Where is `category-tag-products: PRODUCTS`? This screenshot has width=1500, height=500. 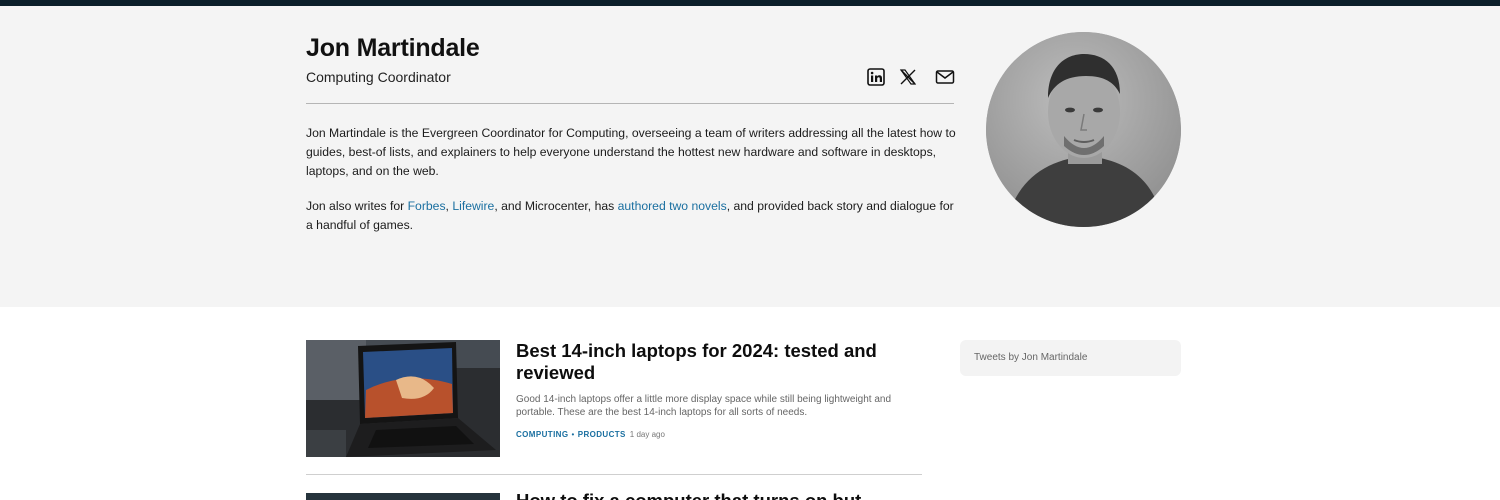 category-tag-products: PRODUCTS is located at coordinates (602, 434).